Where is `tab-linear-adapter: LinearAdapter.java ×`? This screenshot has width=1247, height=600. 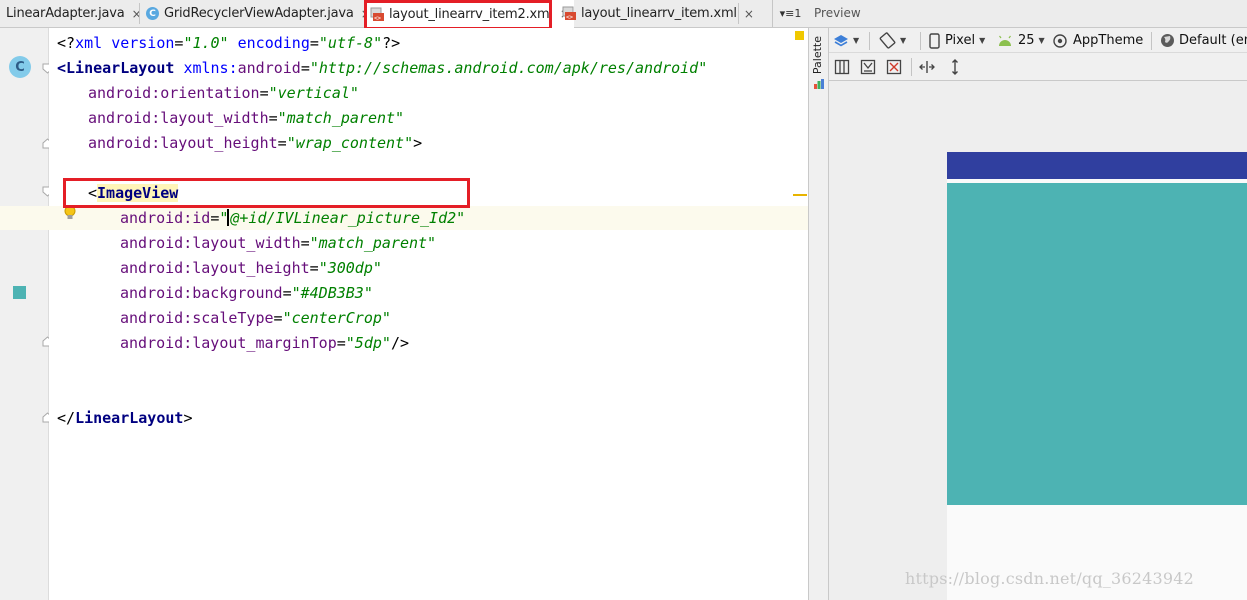 tab-linear-adapter: LinearAdapter.java × is located at coordinates (74, 13).